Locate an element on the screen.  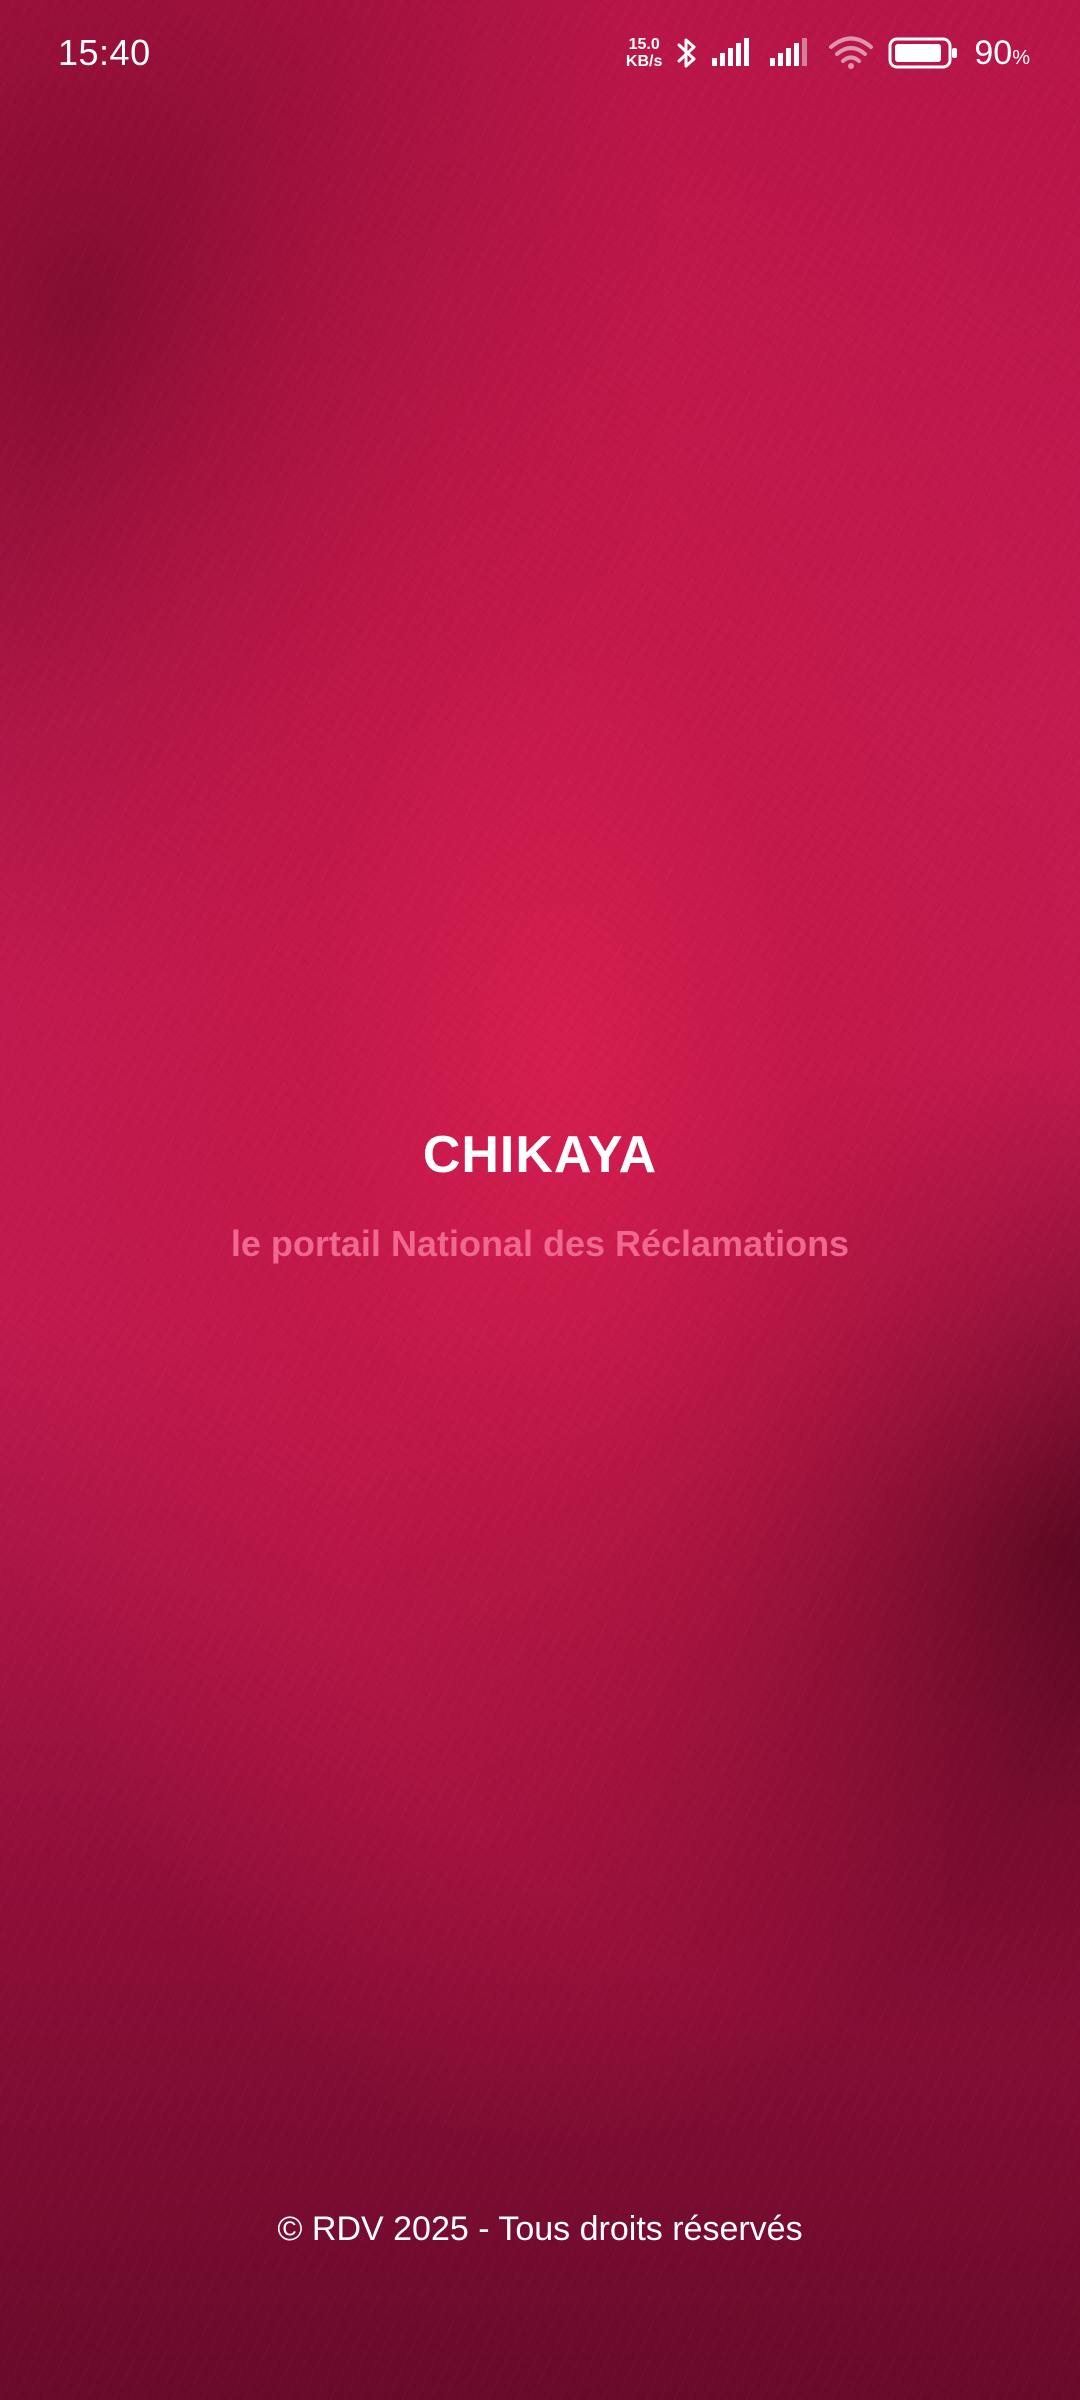
status-bar: 15:40 15.0 KB/s 90% is located at coordinates (540, 55).